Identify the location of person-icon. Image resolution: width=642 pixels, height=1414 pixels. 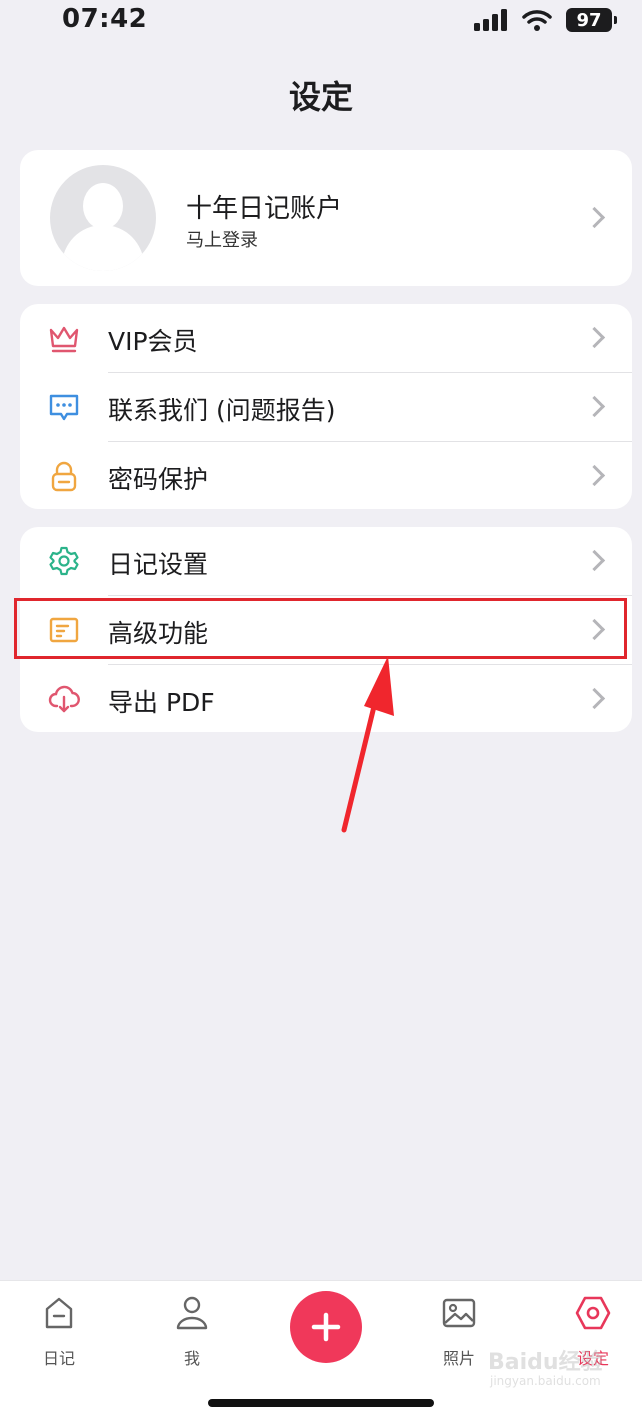
(192, 1313).